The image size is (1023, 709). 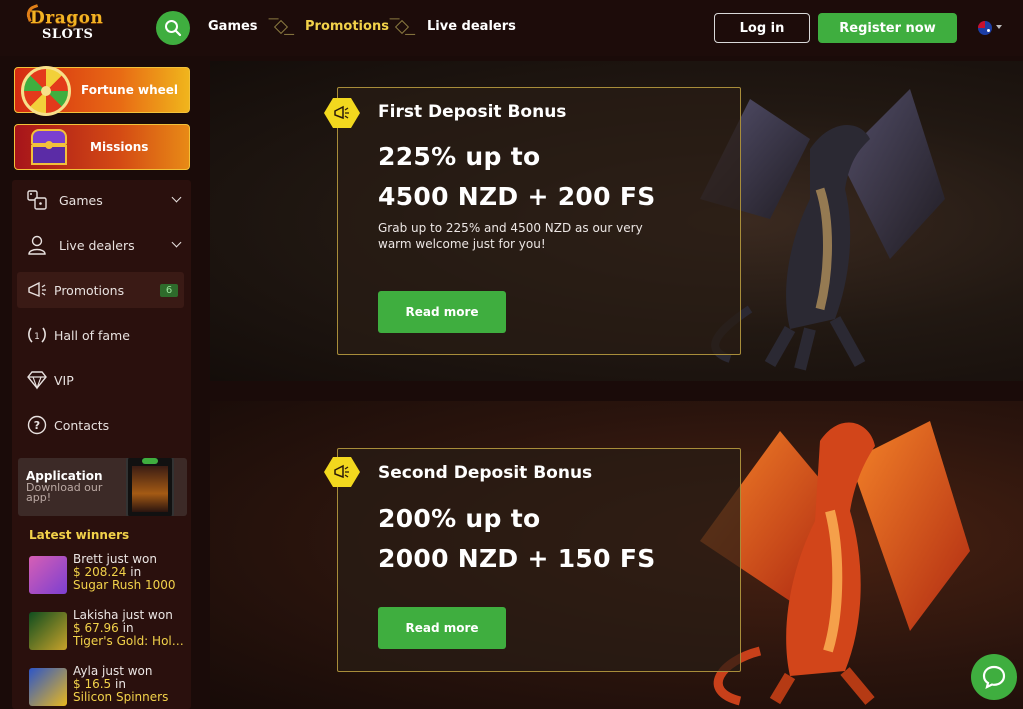 I want to click on new-zealand-flag-icon, so click(x=985, y=28).